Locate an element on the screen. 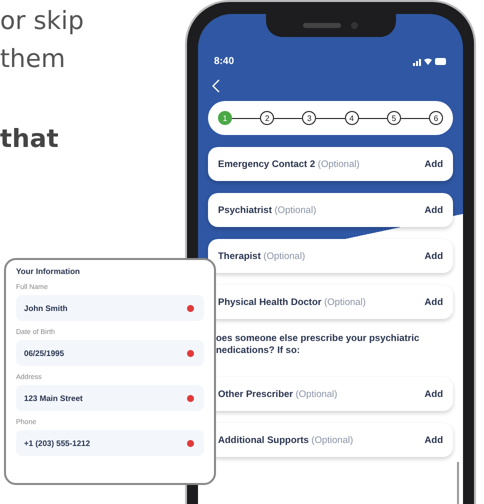  input-field: 123 Main Street is located at coordinates (110, 398).